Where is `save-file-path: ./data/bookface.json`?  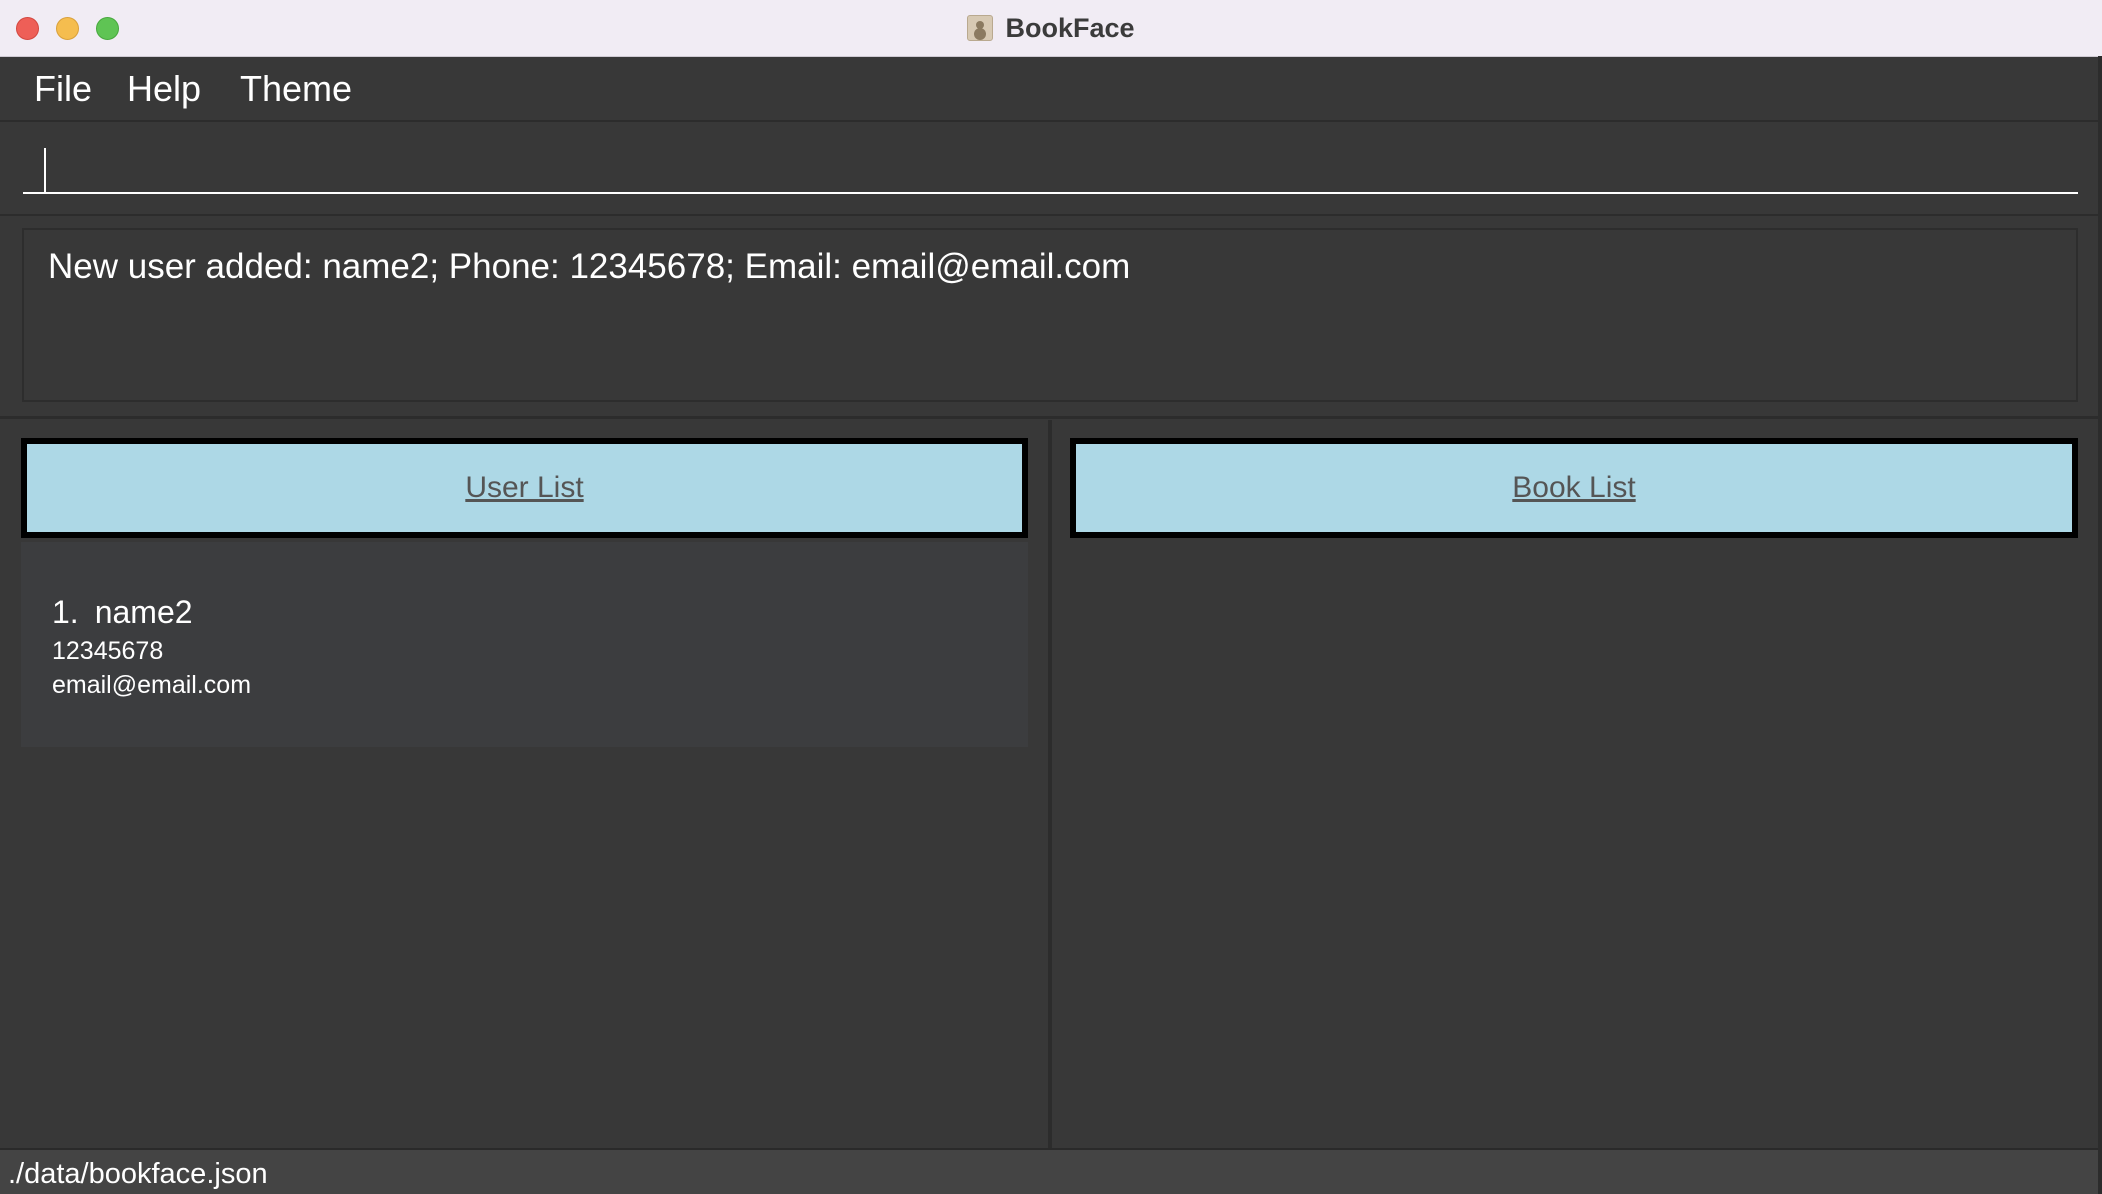 save-file-path: ./data/bookface.json is located at coordinates (138, 1174).